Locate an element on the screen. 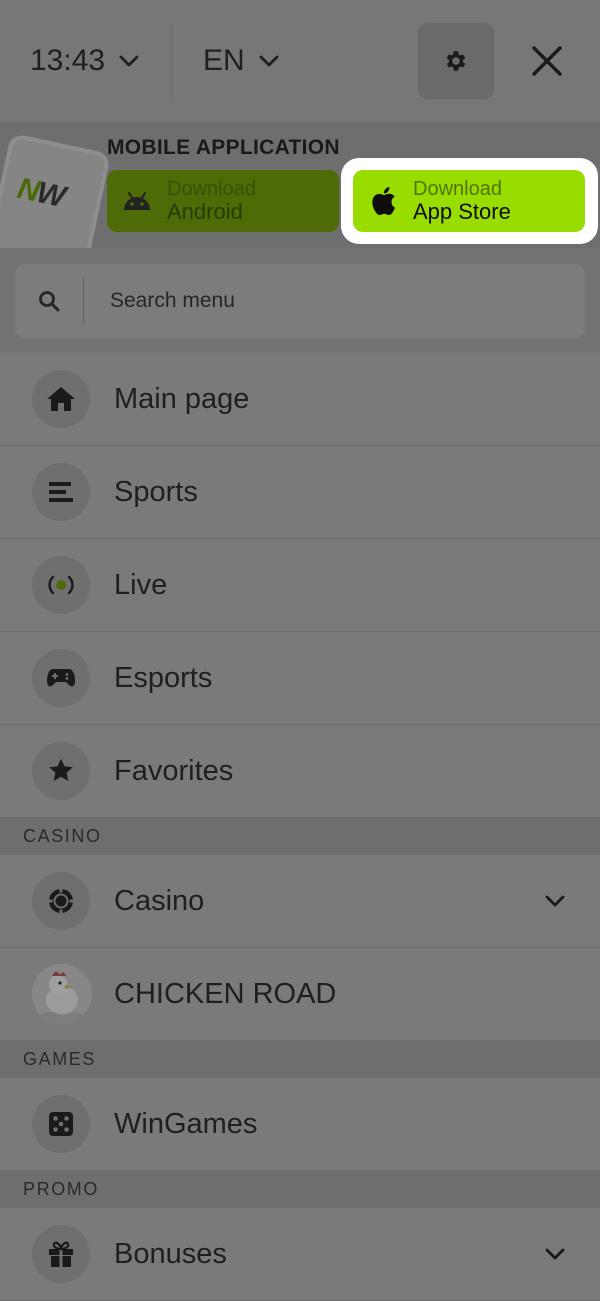  section-header-promo: PROMO is located at coordinates (300, 1189).